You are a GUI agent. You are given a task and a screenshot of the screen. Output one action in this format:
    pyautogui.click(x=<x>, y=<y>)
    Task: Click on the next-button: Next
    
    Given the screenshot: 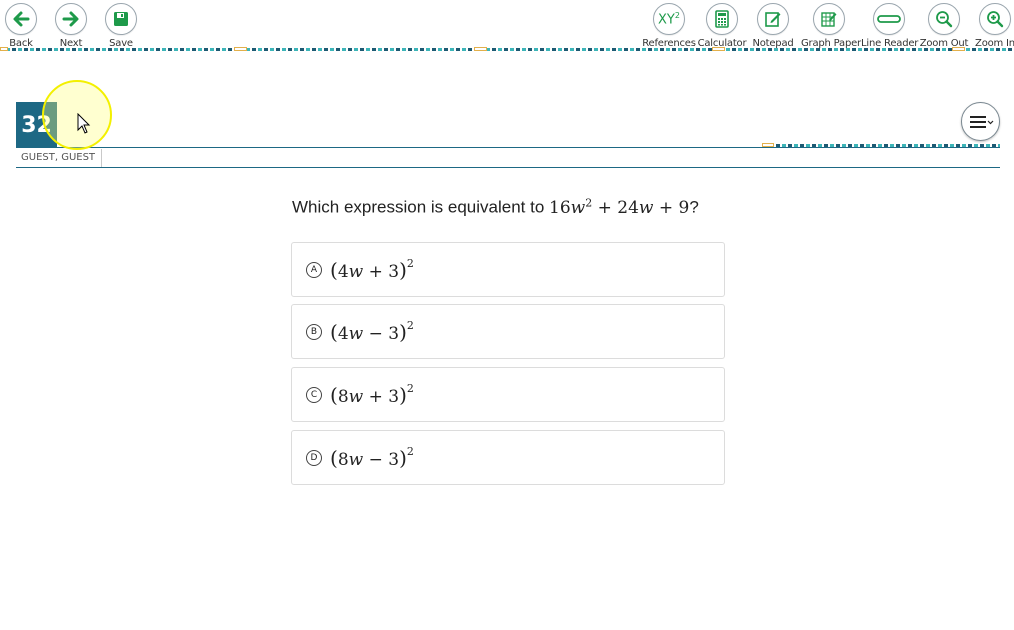 What is the action you would take?
    pyautogui.click(x=71, y=26)
    